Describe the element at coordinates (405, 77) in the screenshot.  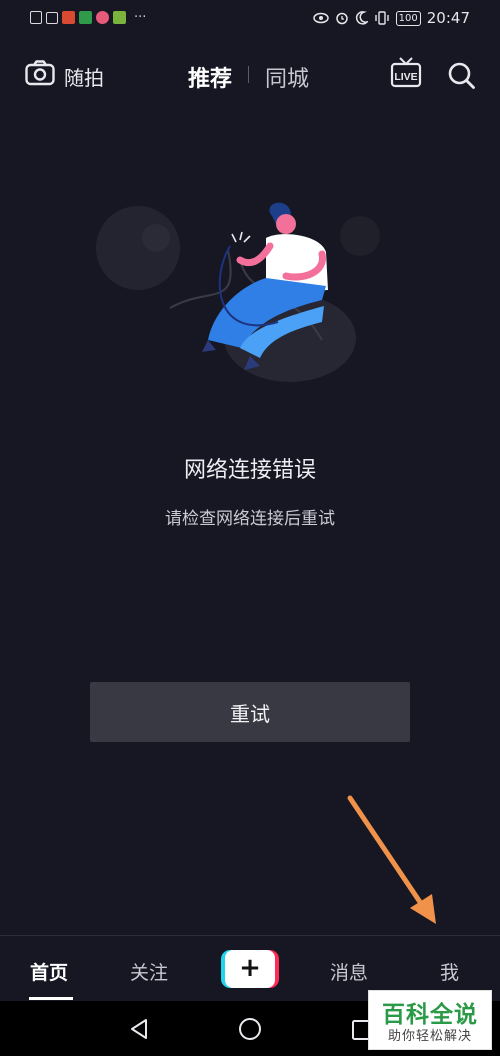
I see `live-label: LIVE` at that location.